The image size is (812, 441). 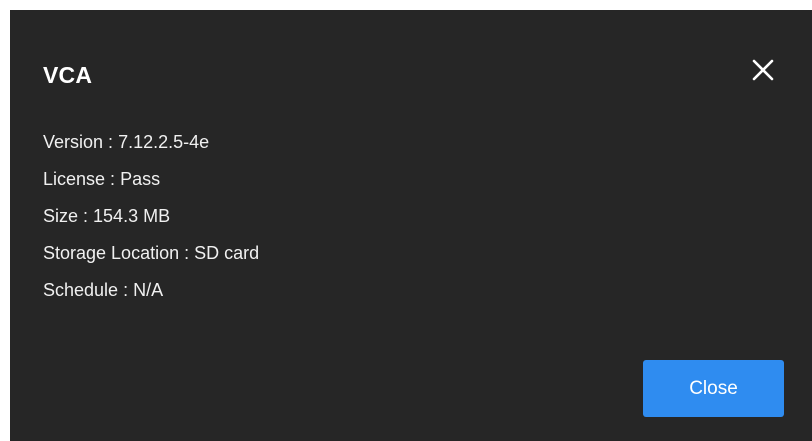 I want to click on license-row: License : Pass, so click(x=102, y=179).